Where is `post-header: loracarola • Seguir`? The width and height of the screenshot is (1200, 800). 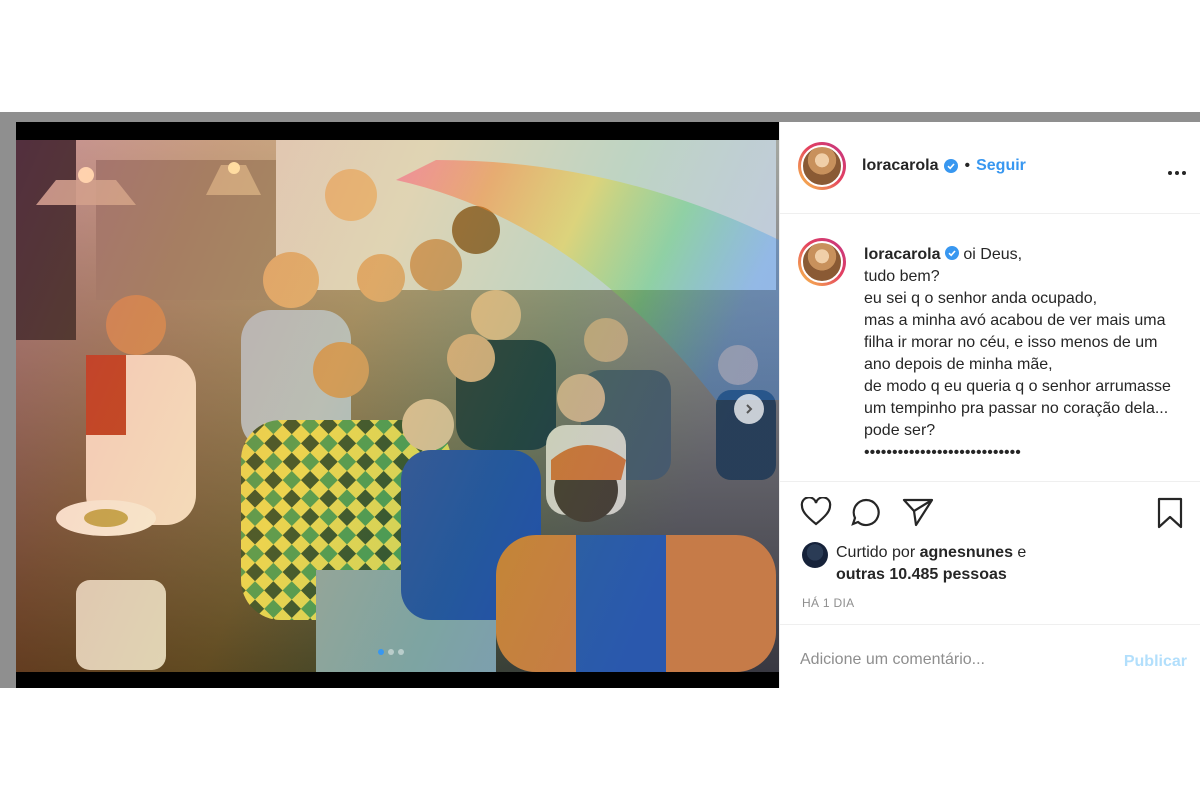
post-header: loracarola • Seguir is located at coordinates (990, 168).